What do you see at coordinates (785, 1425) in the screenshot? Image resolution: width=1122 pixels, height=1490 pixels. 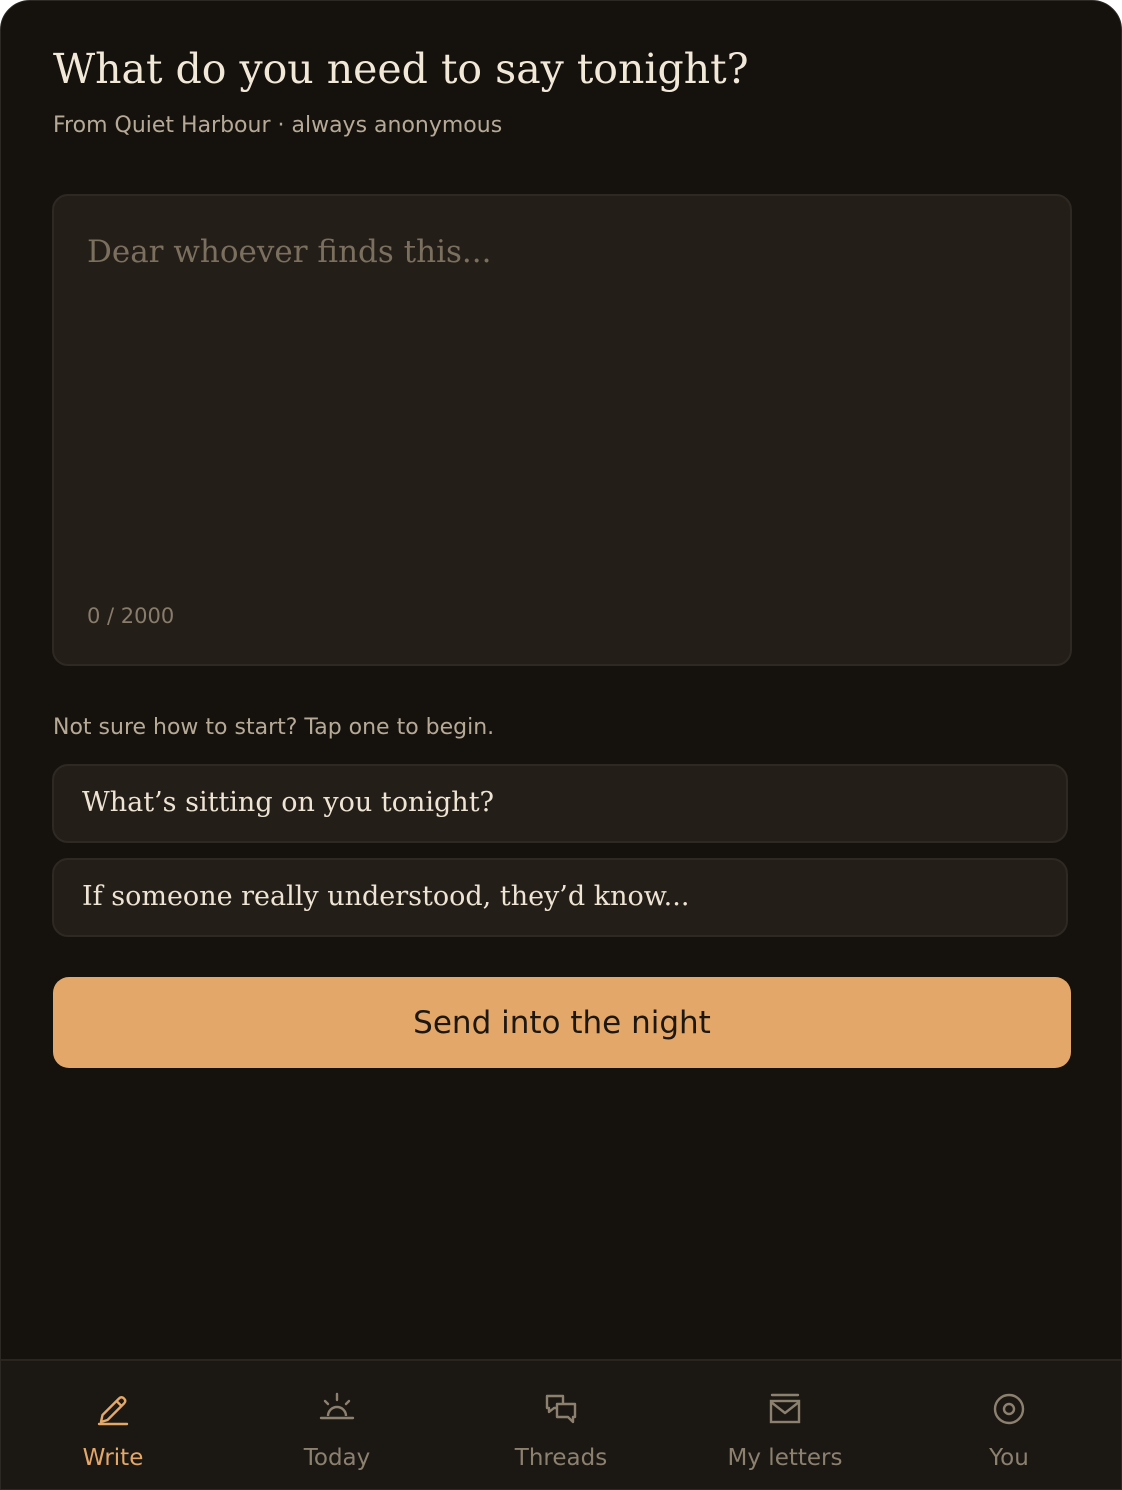 I see `nav-item-my-letters: My letters` at bounding box center [785, 1425].